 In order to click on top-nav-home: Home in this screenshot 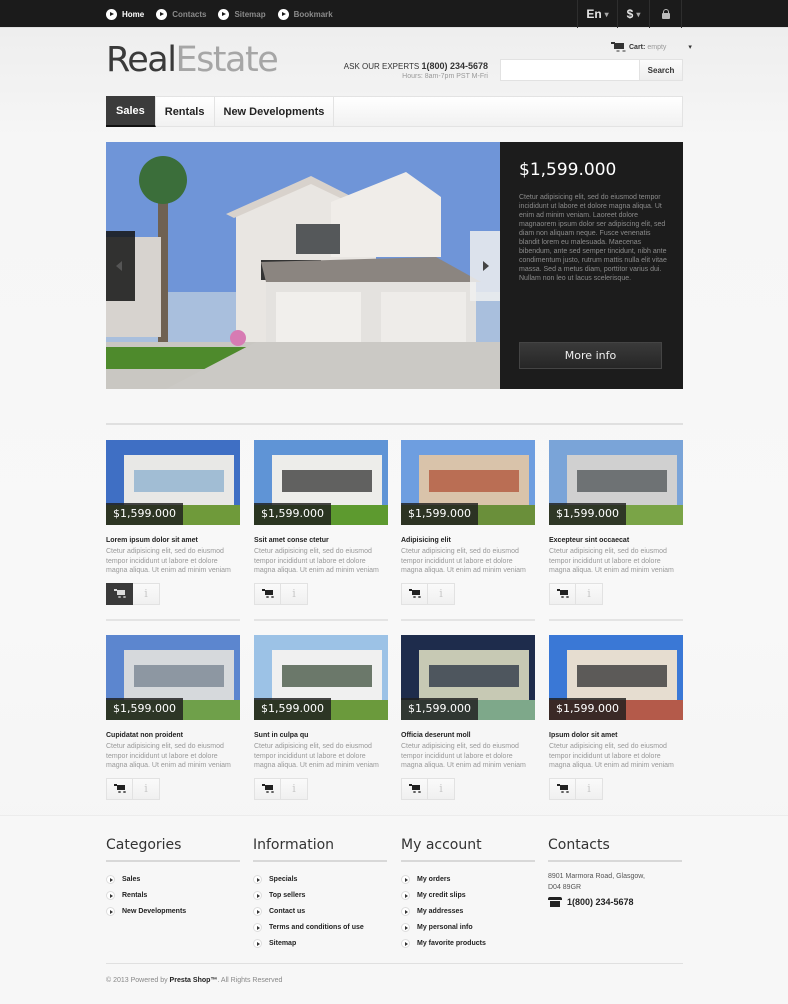, I will do `click(125, 14)`.